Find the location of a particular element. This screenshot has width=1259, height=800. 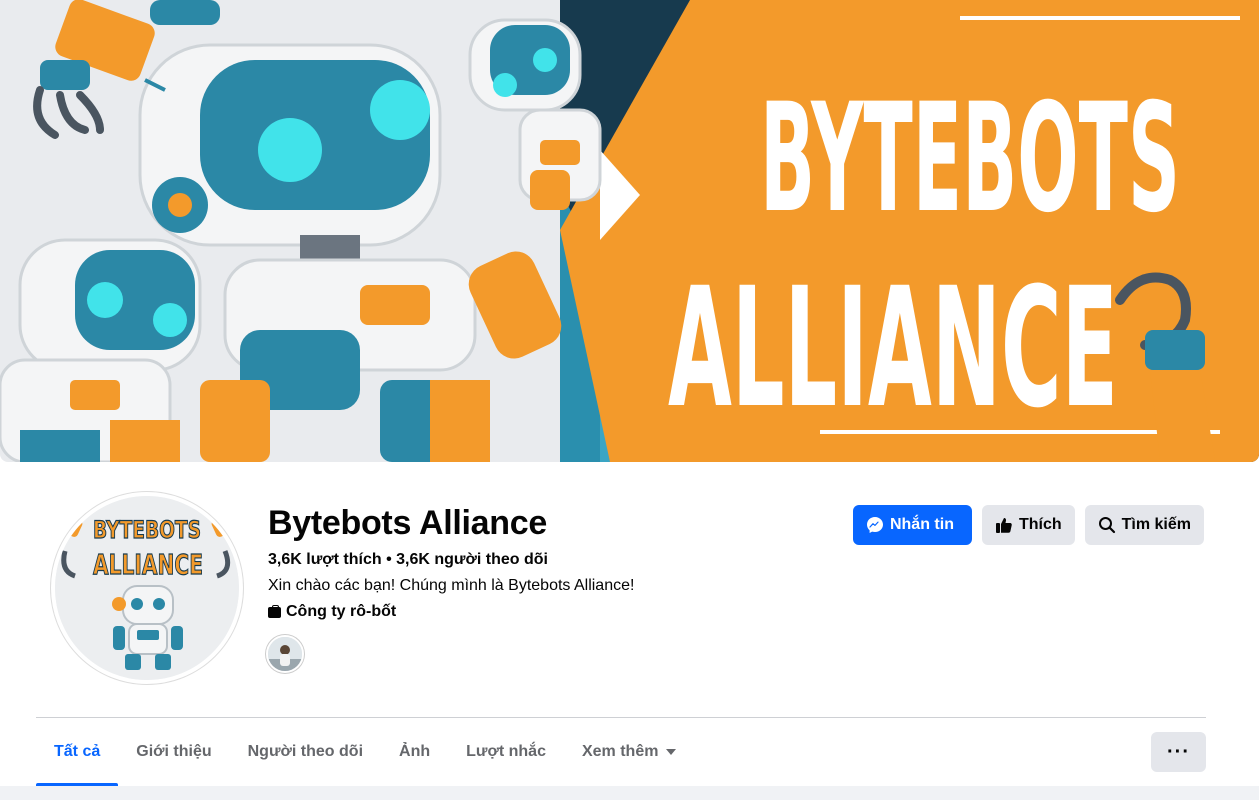

avatar-title-line1: BYTEBOTS is located at coordinates (147, 530).